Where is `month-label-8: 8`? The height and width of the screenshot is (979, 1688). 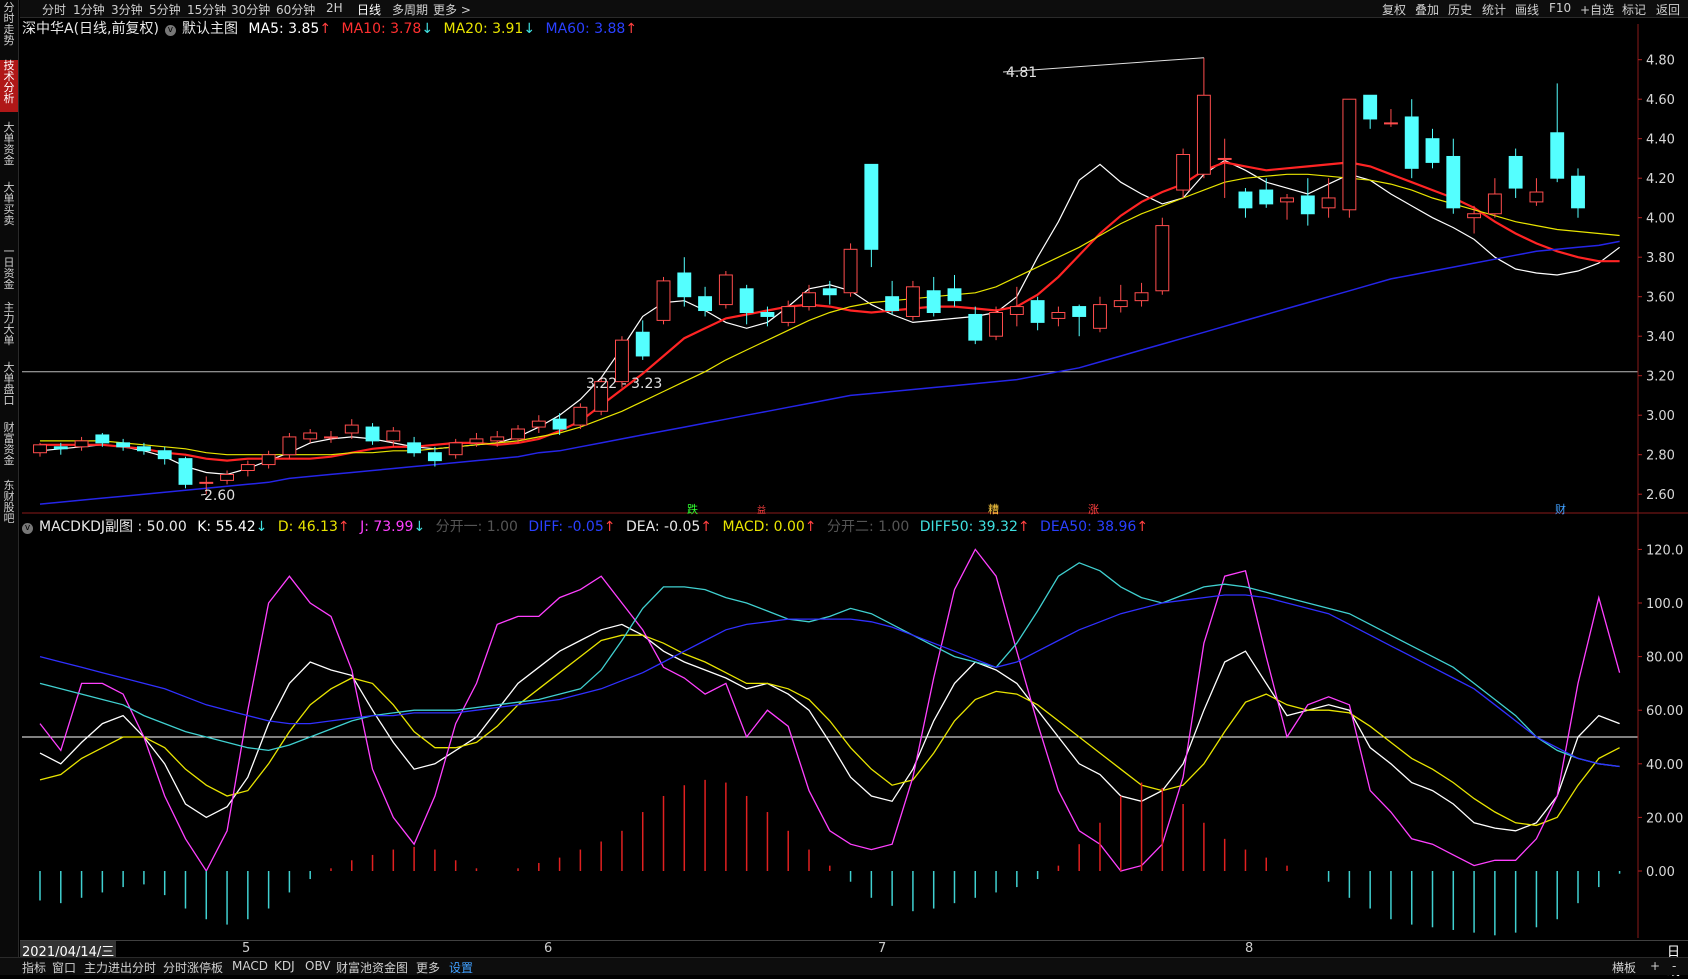 month-label-8: 8 is located at coordinates (1249, 948).